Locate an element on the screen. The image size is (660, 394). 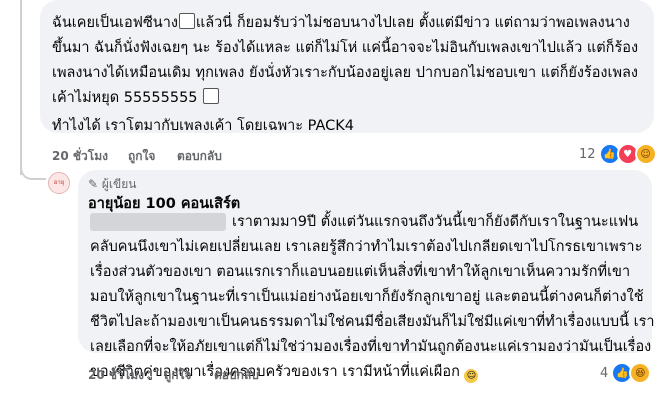
thread-line is located at coordinates (21, 87).